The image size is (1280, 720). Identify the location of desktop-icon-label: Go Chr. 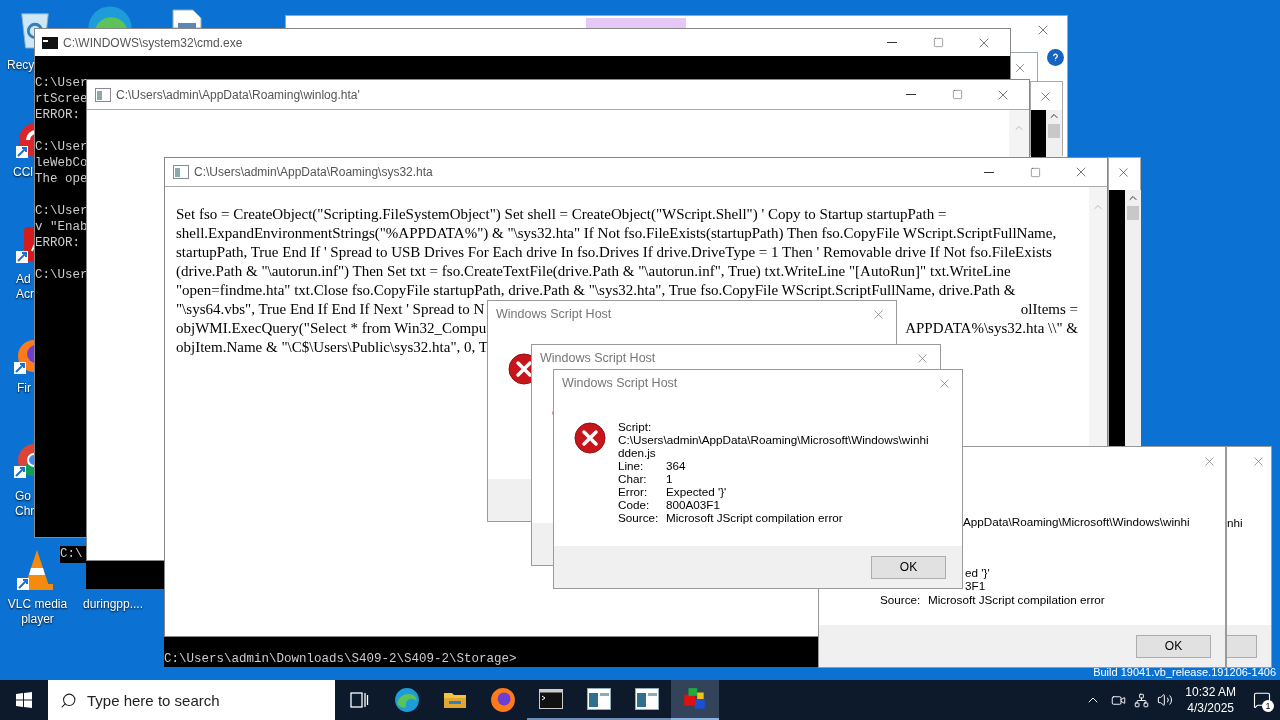
(25, 504).